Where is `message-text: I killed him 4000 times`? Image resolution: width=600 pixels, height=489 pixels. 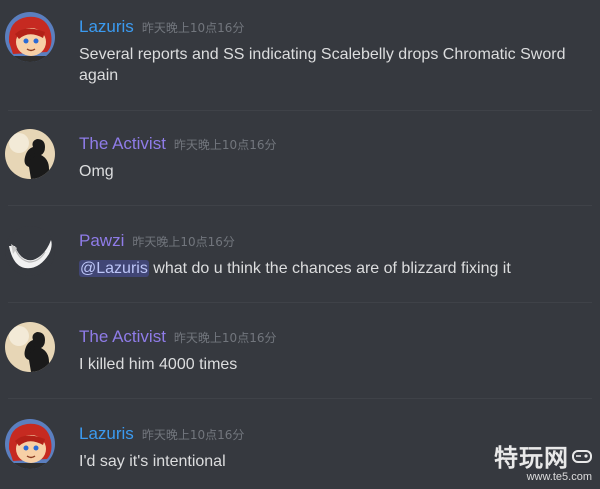 message-text: I killed him 4000 times is located at coordinates (158, 364).